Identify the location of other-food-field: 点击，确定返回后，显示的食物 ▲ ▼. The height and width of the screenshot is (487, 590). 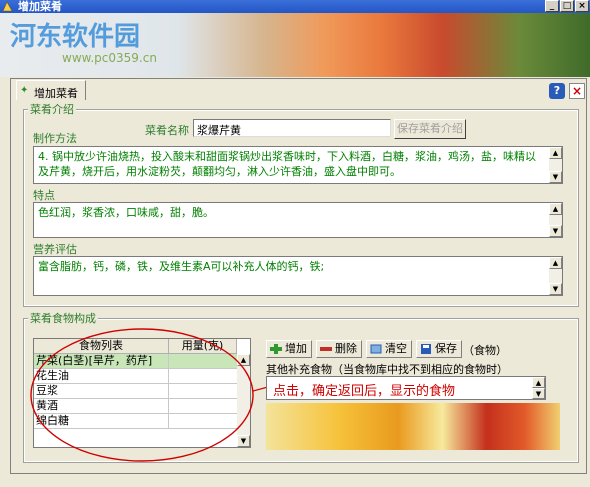
(406, 388).